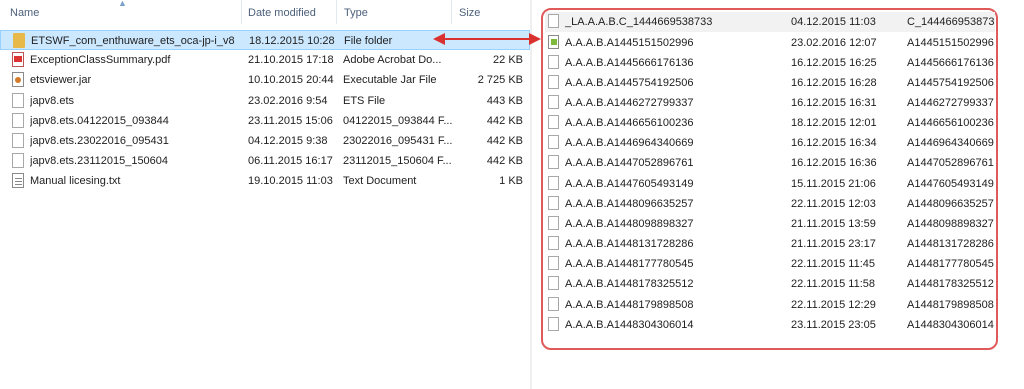 The image size is (1024, 389). What do you see at coordinates (629, 123) in the screenshot?
I see `file-name: A.A.A.B.A1446656100236` at bounding box center [629, 123].